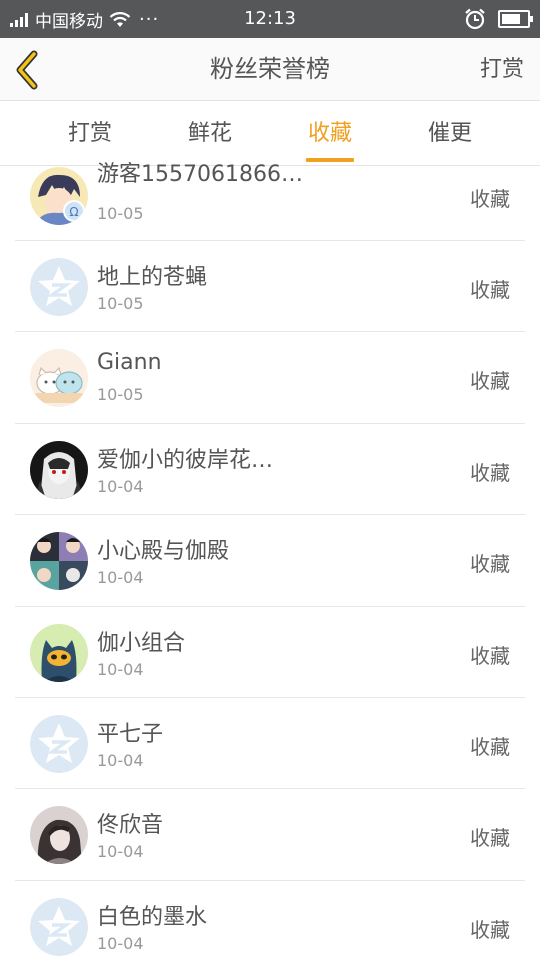  What do you see at coordinates (152, 277) in the screenshot?
I see `fan-name: 地上的苍蝇` at bounding box center [152, 277].